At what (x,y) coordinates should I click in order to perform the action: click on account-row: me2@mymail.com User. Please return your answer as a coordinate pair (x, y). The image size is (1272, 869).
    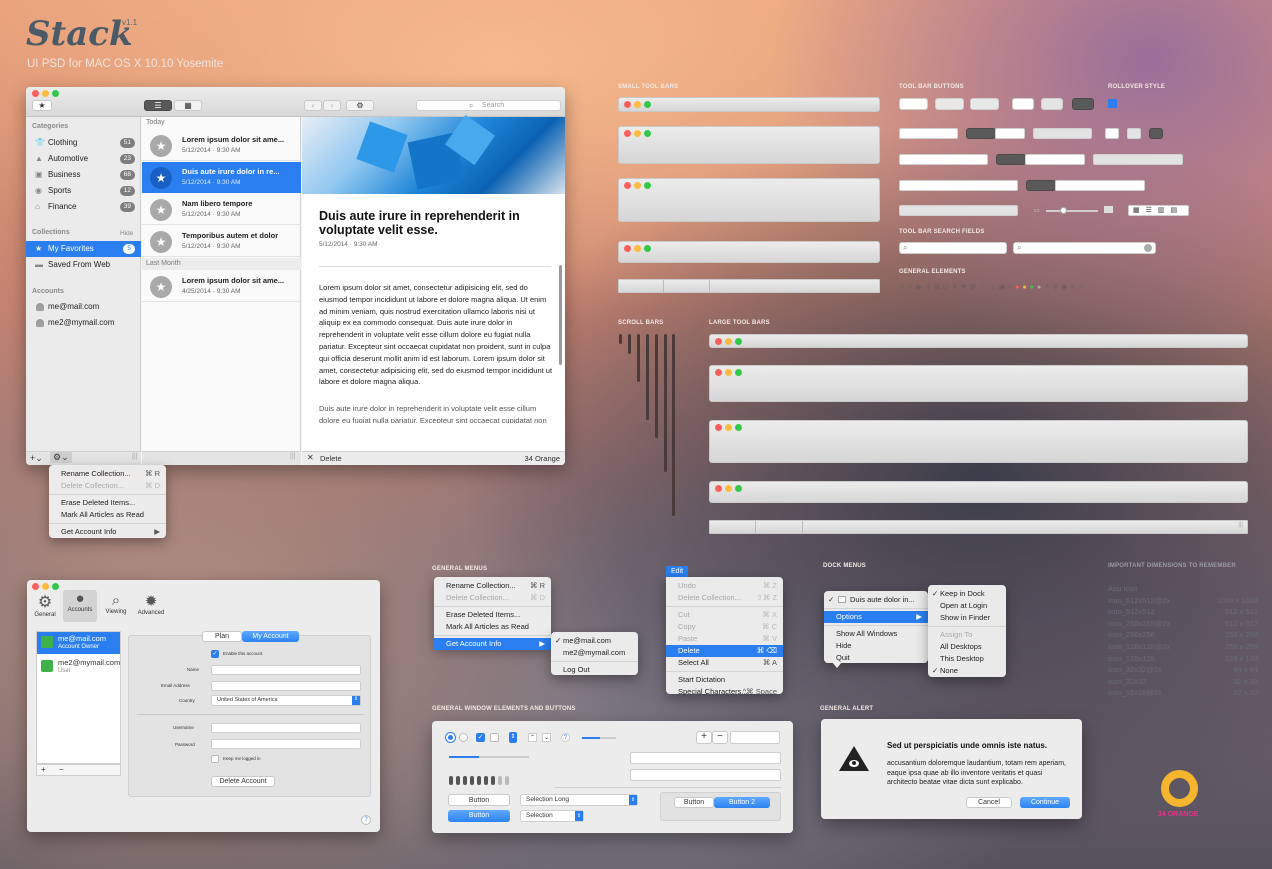
    Looking at the image, I should click on (78, 667).